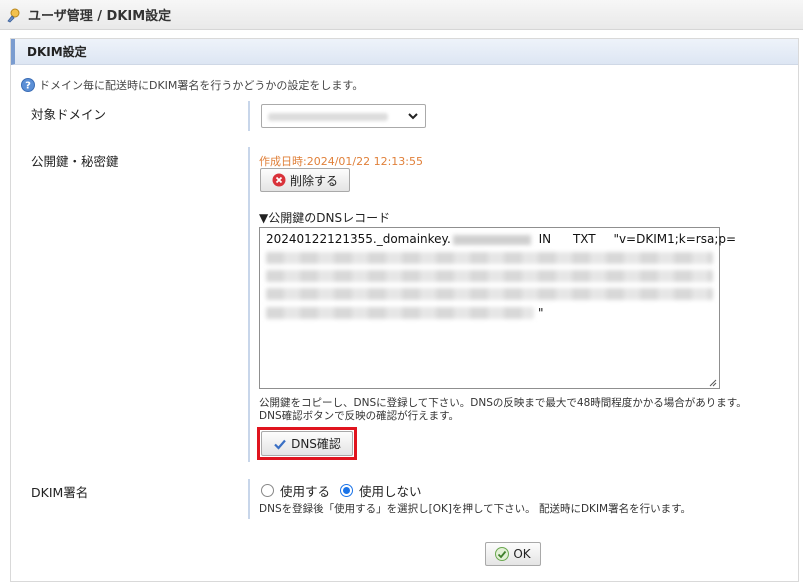 The height and width of the screenshot is (584, 803). I want to click on delete-button: 削除する, so click(305, 180).